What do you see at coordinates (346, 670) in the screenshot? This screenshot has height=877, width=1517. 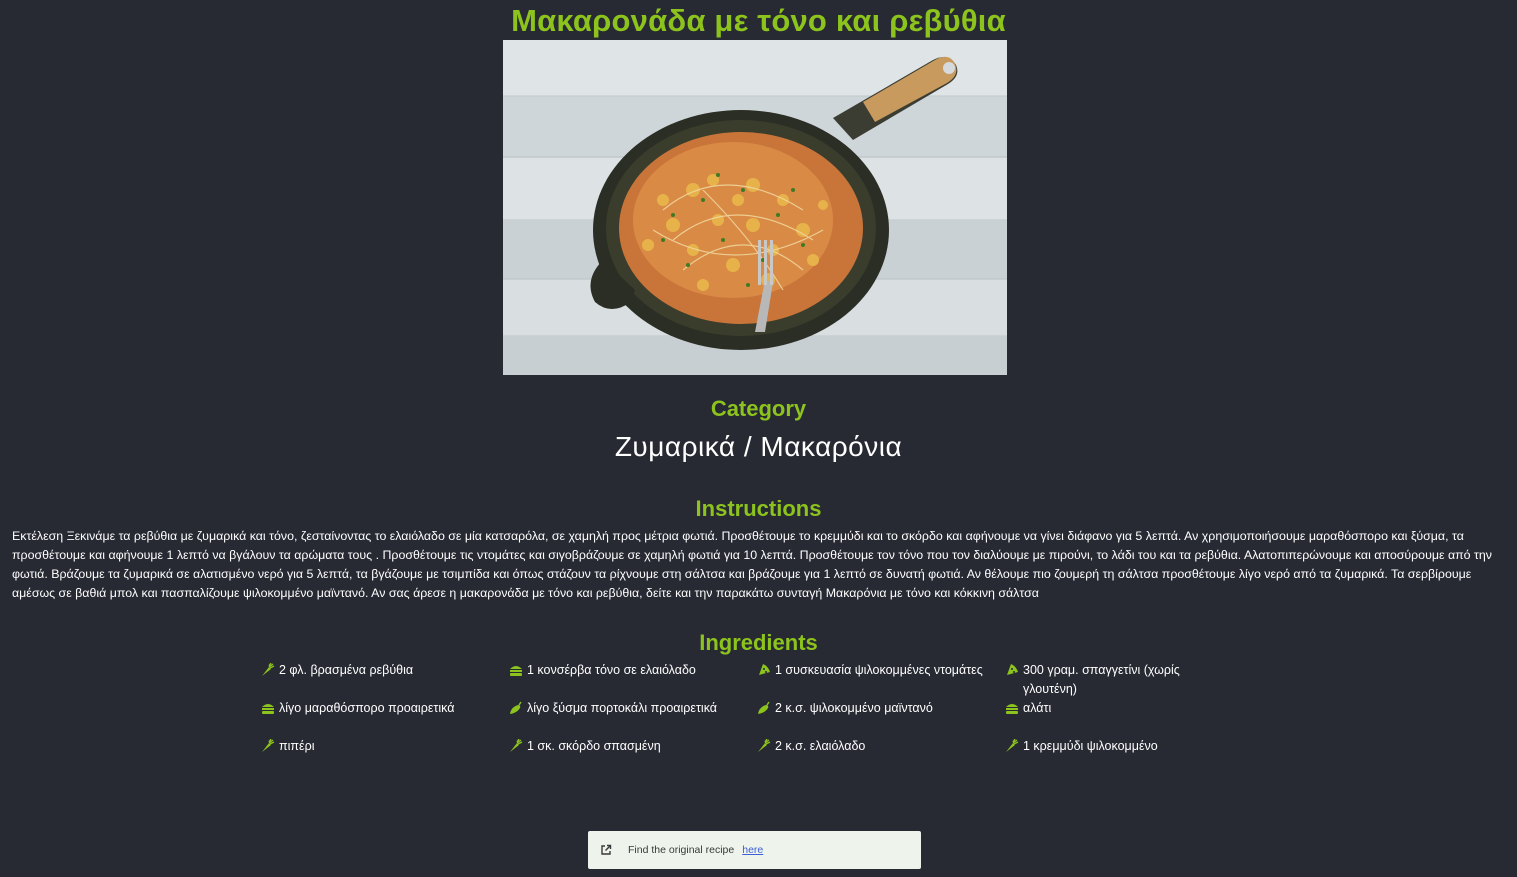 I see `ingredient-text: 2 φλ. βρασμένα ρεβύθια` at bounding box center [346, 670].